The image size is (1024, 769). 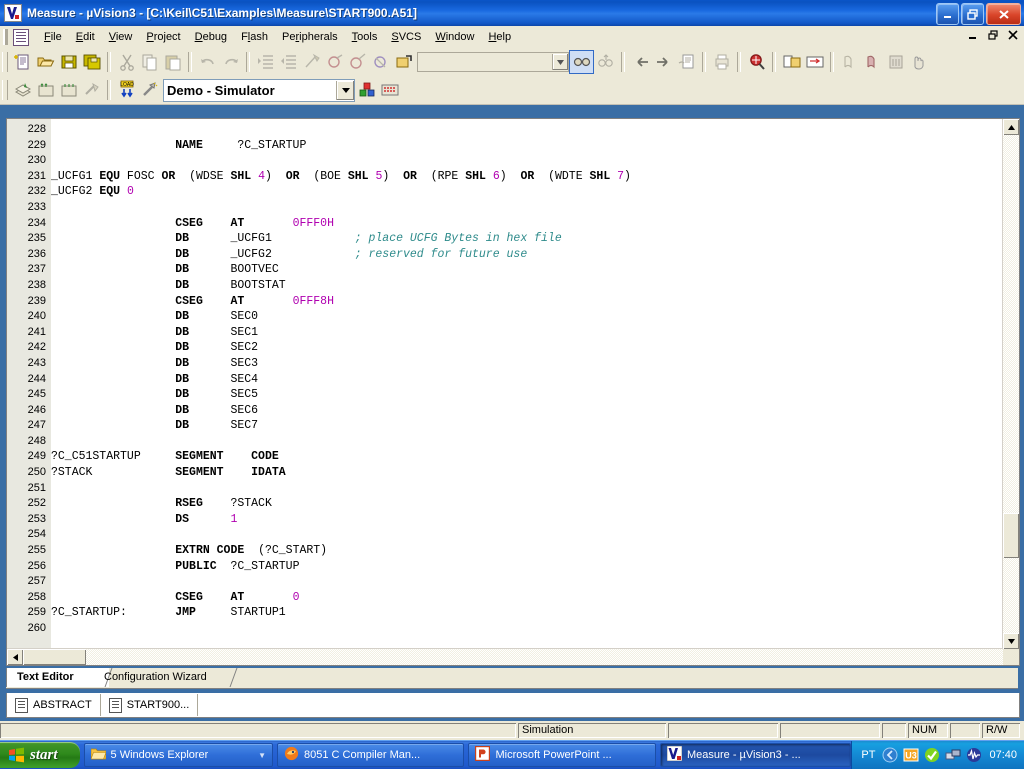 I want to click on menu-view: View, so click(x=121, y=37).